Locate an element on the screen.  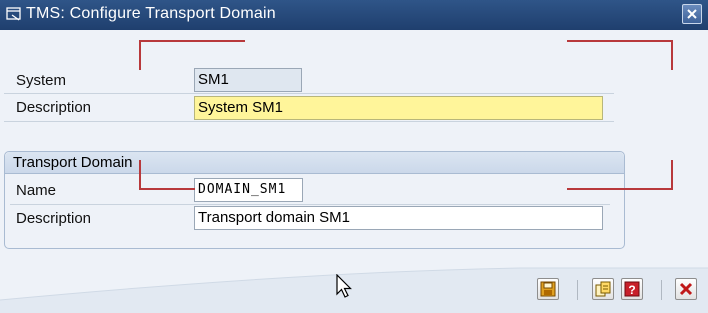
group-title: Transport Domain is located at coordinates (73, 162).